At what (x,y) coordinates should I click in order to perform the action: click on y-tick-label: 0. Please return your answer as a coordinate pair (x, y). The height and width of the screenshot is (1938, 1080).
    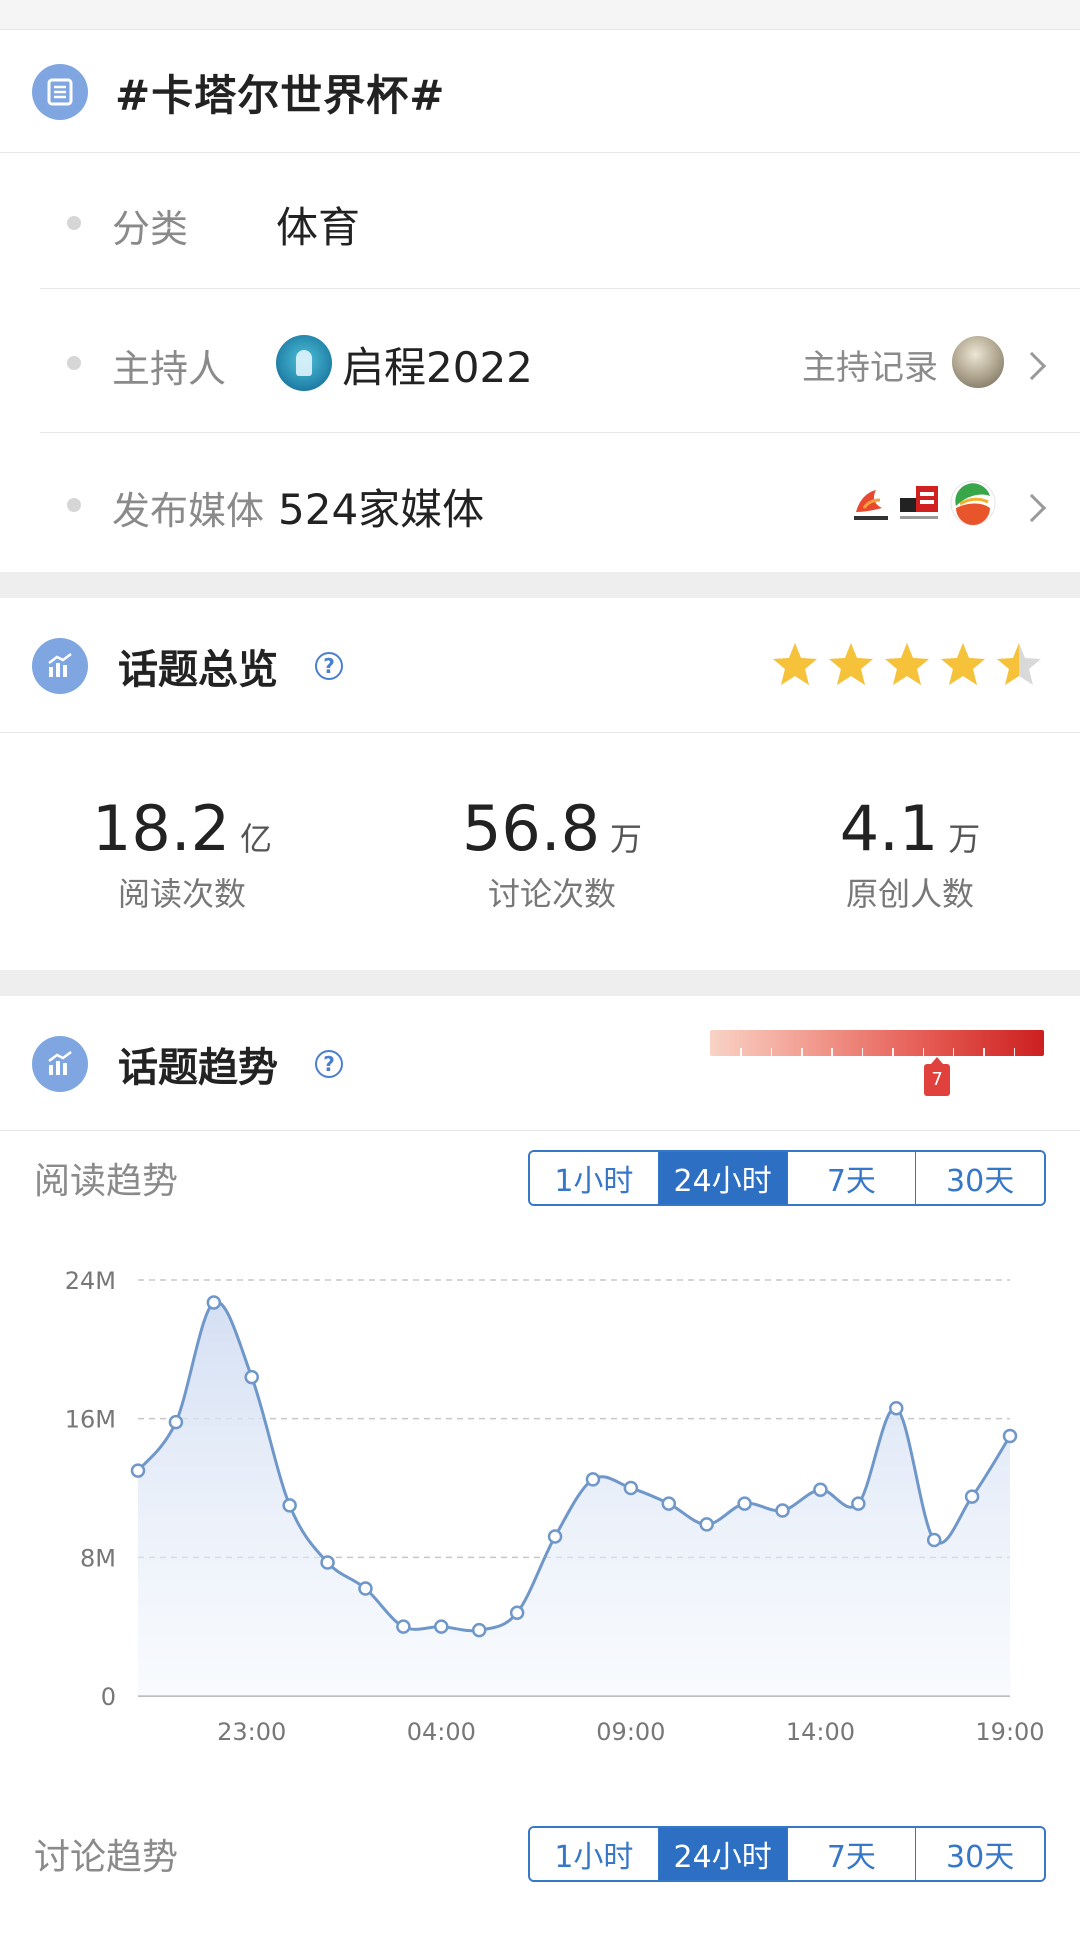
    Looking at the image, I should click on (108, 1697).